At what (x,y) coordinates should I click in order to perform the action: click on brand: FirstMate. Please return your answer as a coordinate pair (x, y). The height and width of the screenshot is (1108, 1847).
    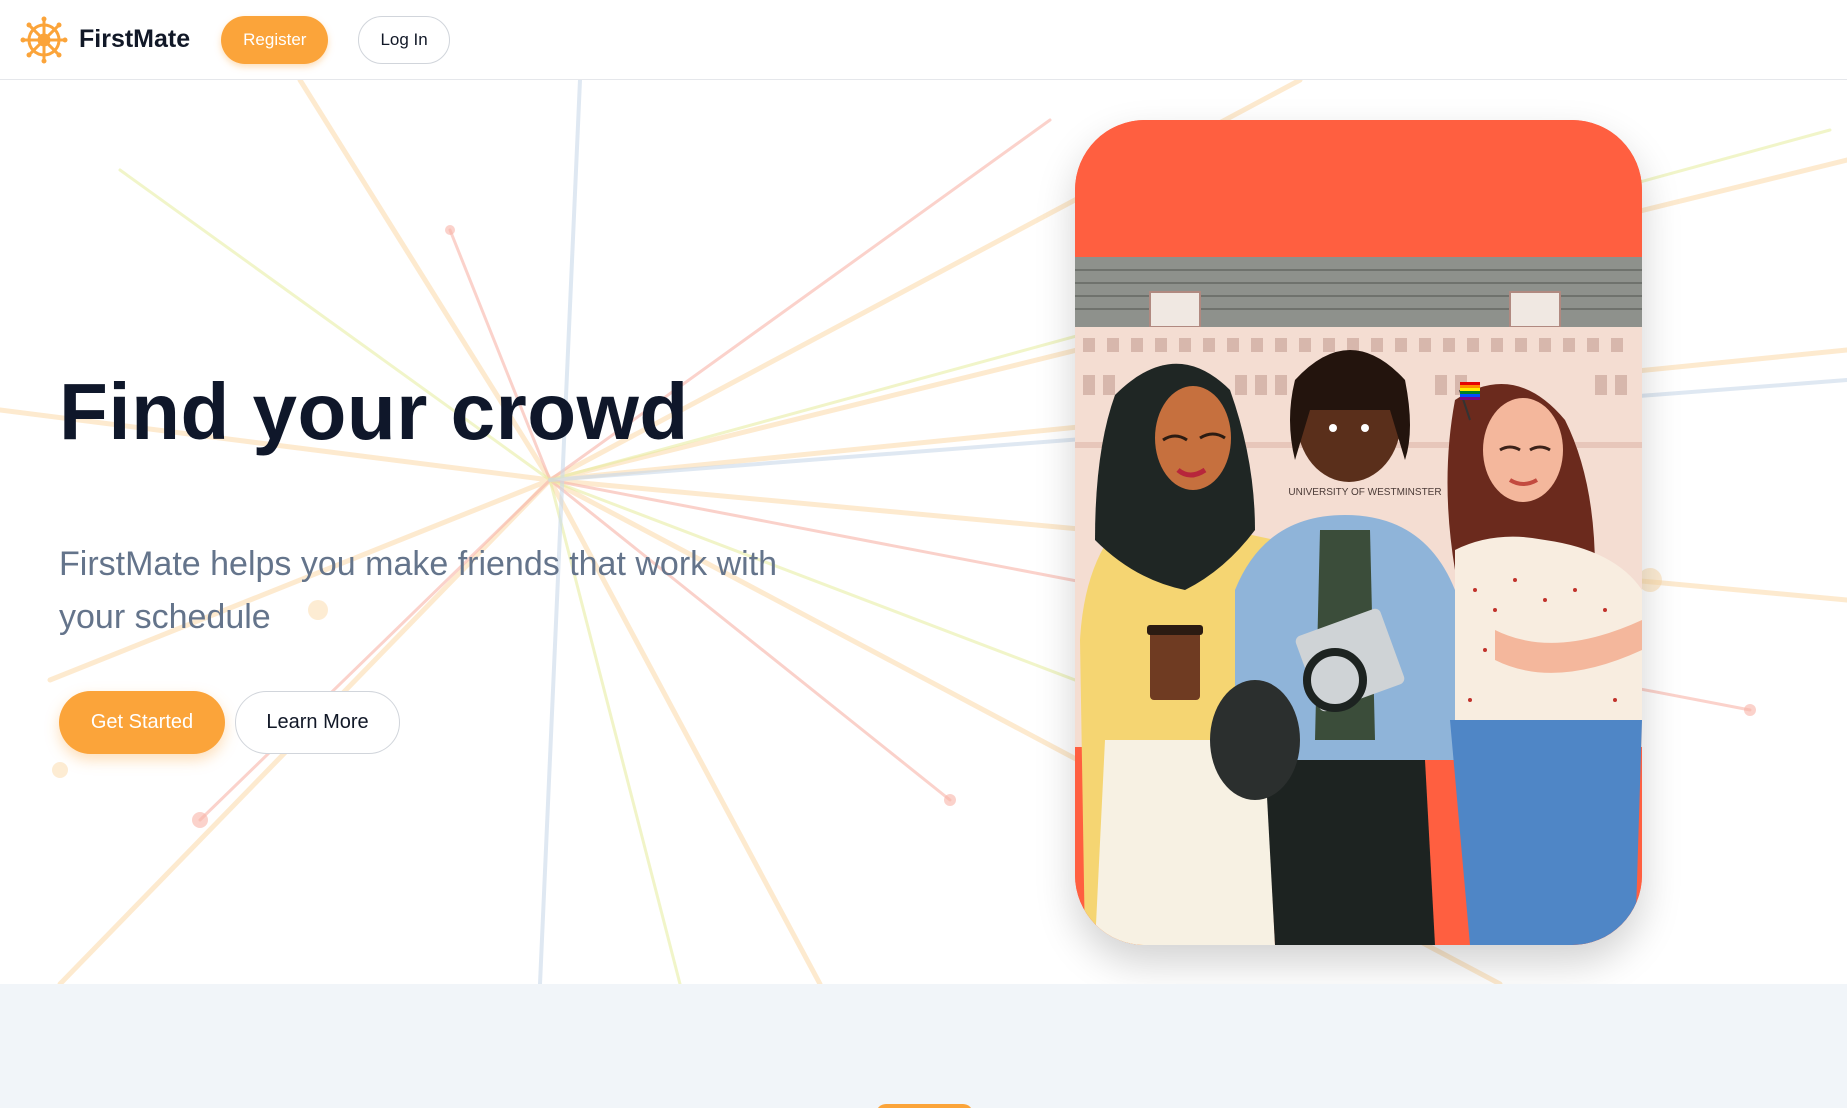
    Looking at the image, I should click on (105, 40).